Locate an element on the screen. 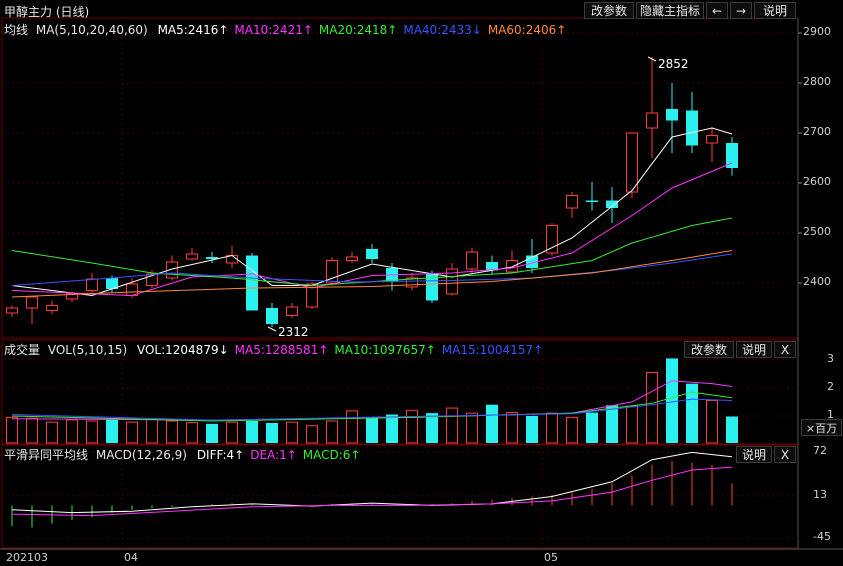  price-tick-label: 2800 is located at coordinates (817, 81).